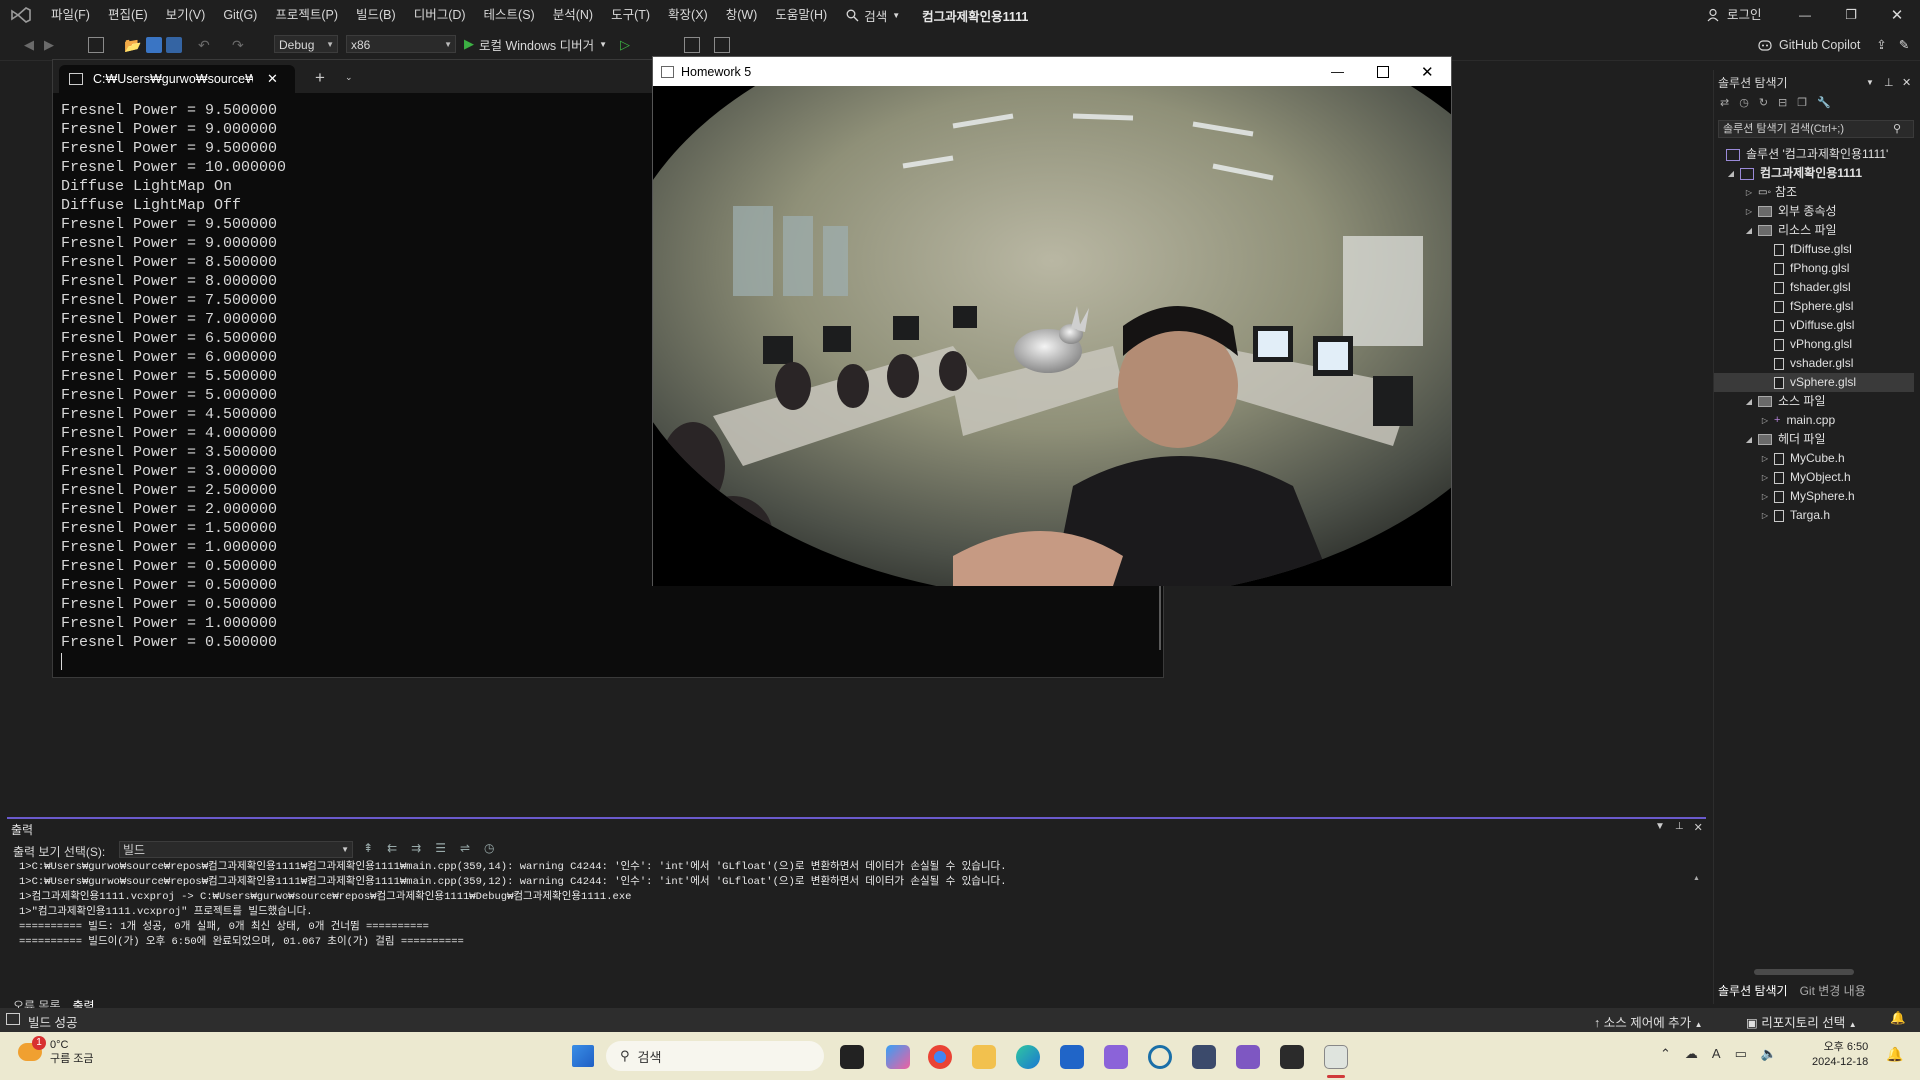 This screenshot has width=1920, height=1080. Describe the element at coordinates (1383, 71) in the screenshot. I see `hw-maximize-icon` at that location.